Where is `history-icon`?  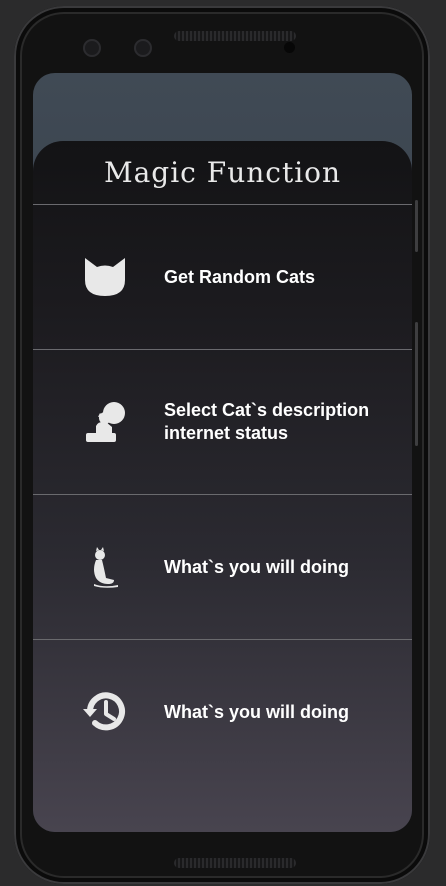 history-icon is located at coordinates (105, 712).